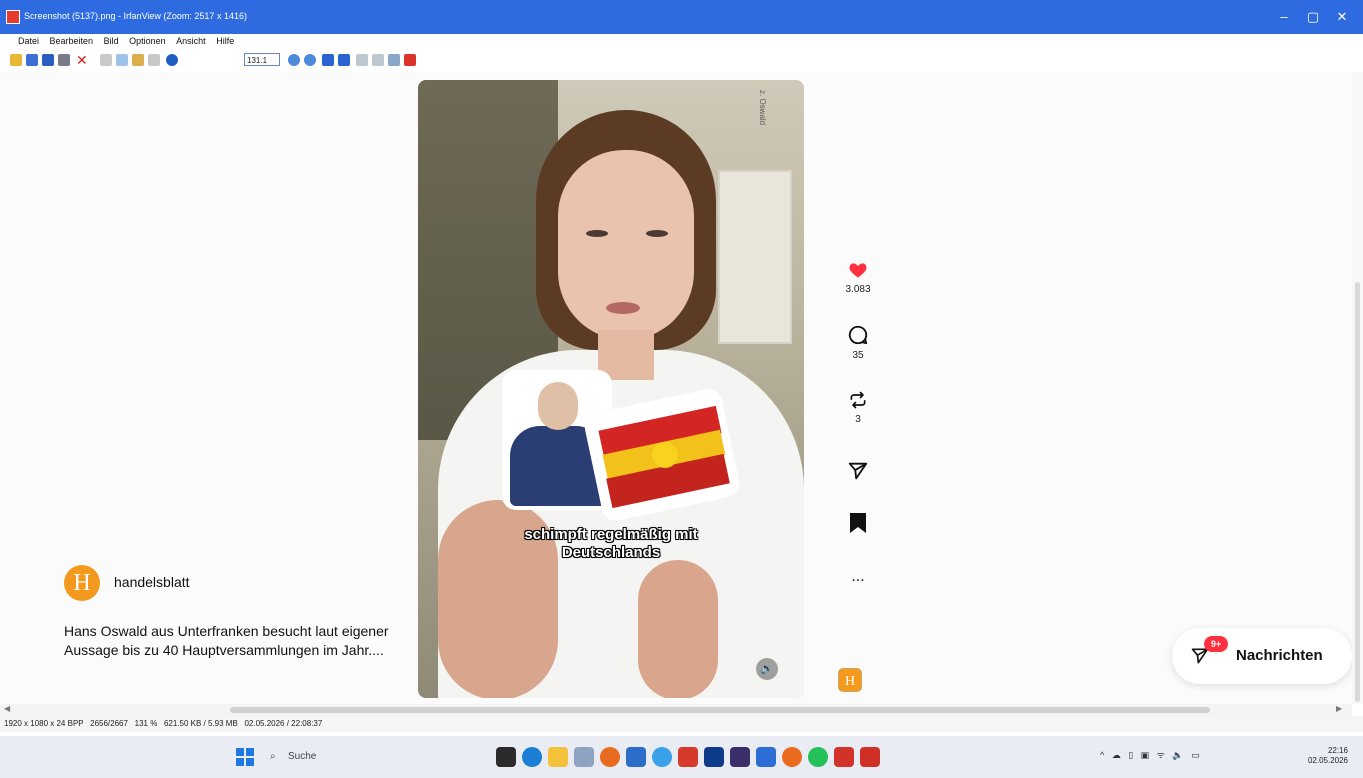 This screenshot has width=1363, height=778. I want to click on like-button: 3.083, so click(858, 277).